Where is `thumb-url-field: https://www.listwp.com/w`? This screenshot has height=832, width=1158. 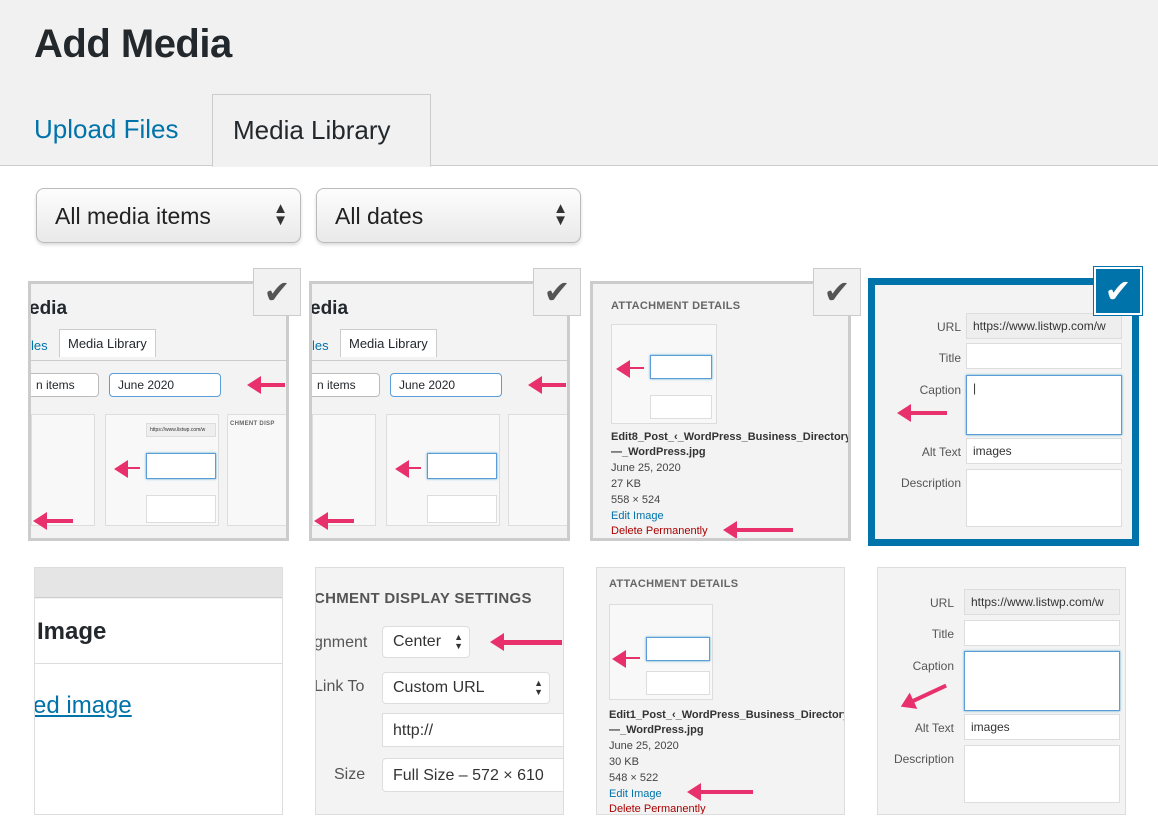 thumb-url-field: https://www.listwp.com/w is located at coordinates (181, 430).